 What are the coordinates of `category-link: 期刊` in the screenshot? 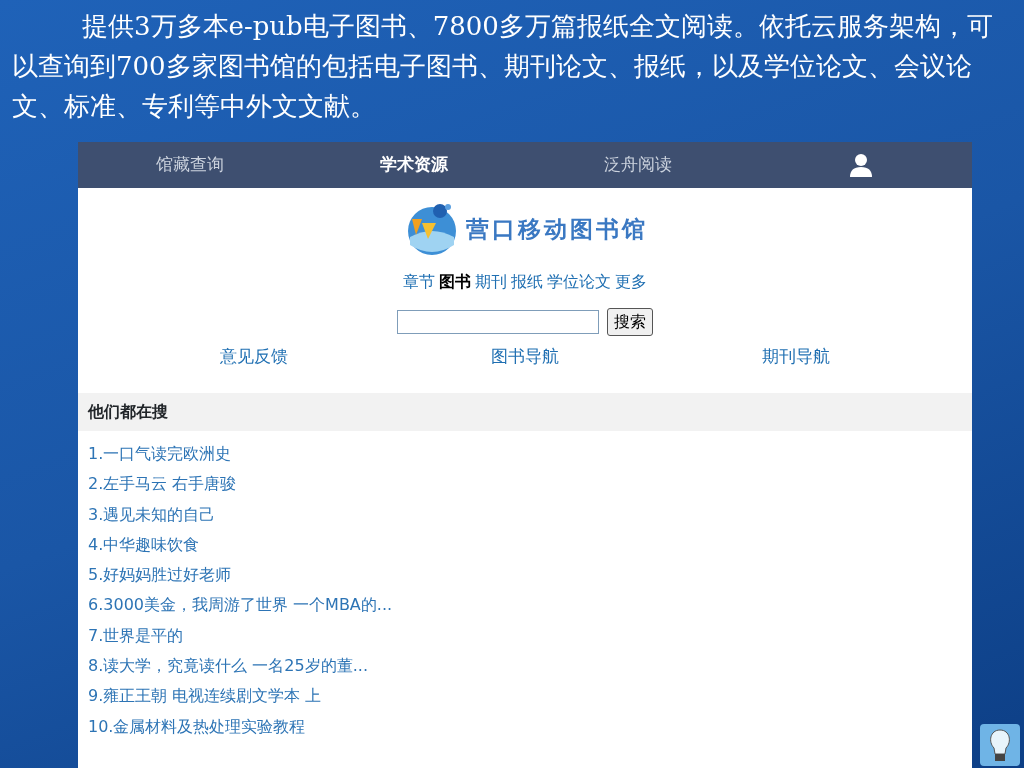 It's located at (491, 285).